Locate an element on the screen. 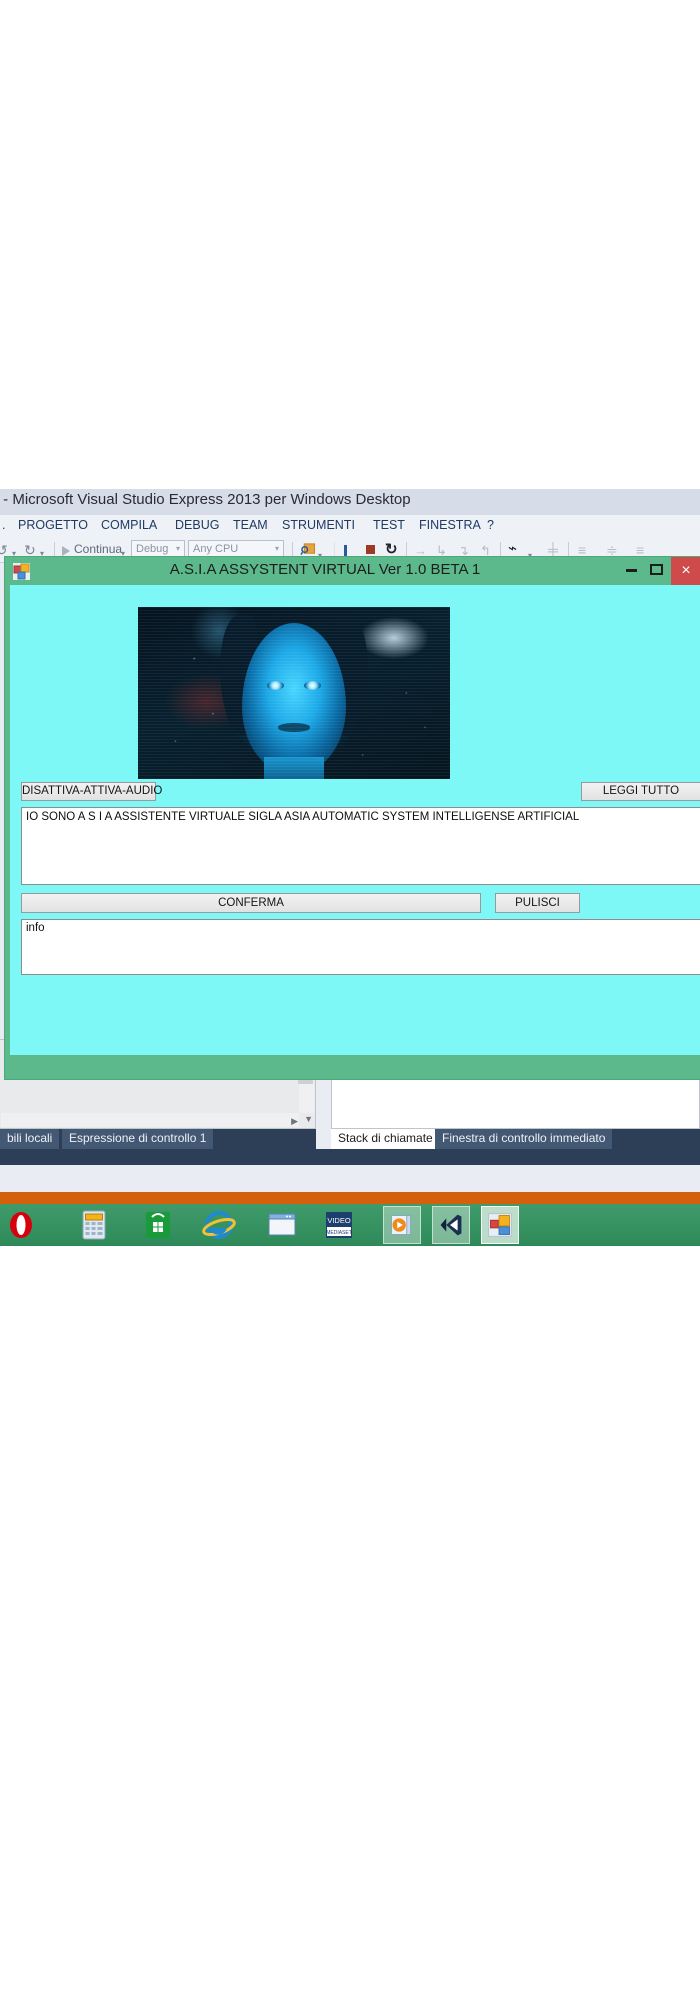  internet-explorer-icon is located at coordinates (219, 1225).